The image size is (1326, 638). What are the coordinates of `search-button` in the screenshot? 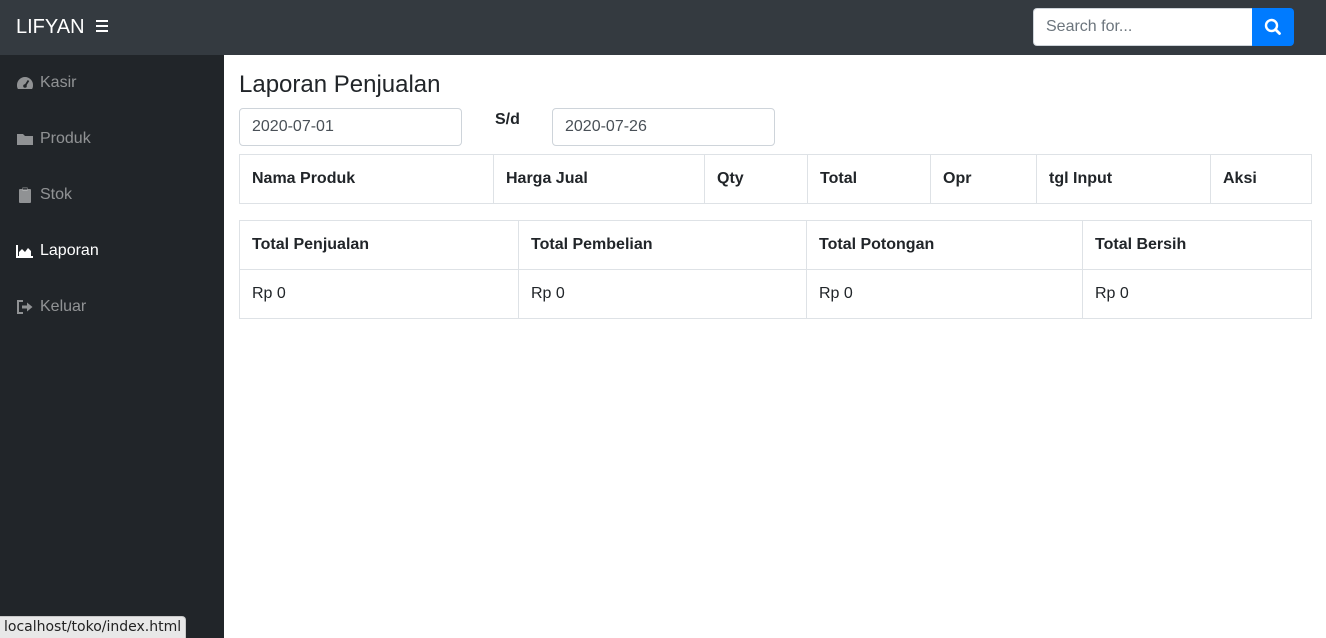 It's located at (1273, 27).